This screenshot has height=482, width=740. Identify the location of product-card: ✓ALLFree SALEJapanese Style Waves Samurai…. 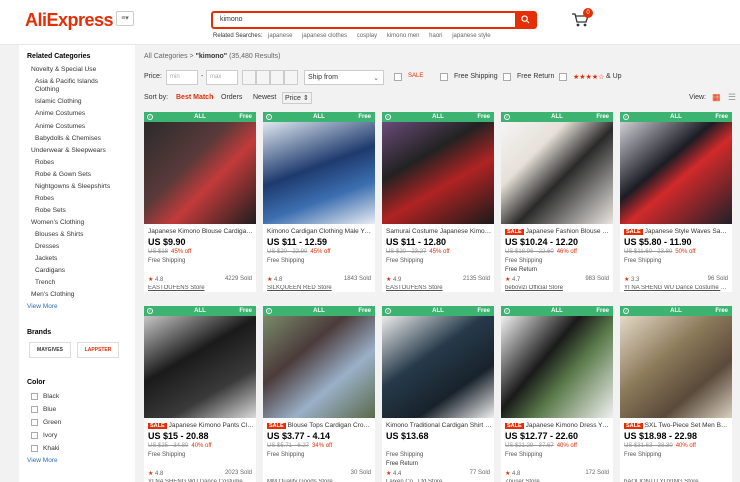
(676, 202).